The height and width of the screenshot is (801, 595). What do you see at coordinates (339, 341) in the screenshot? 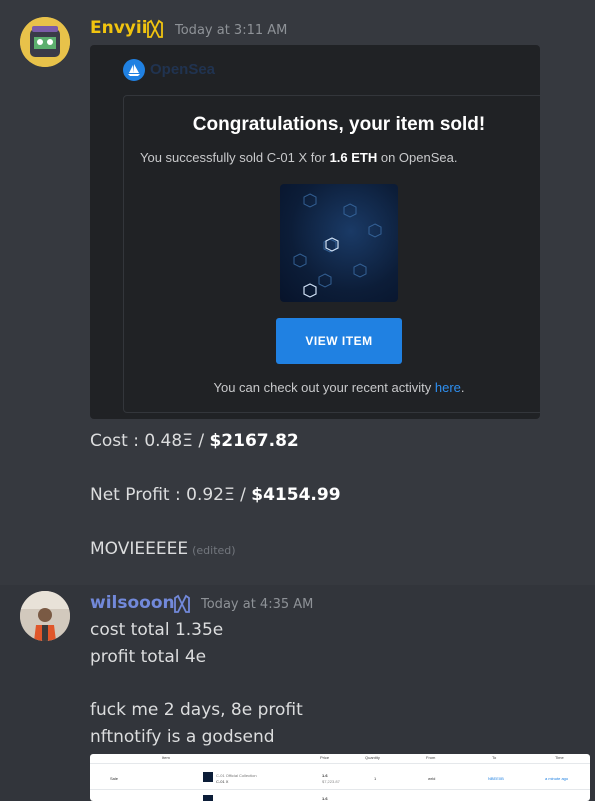
I see `view-item-button: VIEW ITEM` at bounding box center [339, 341].